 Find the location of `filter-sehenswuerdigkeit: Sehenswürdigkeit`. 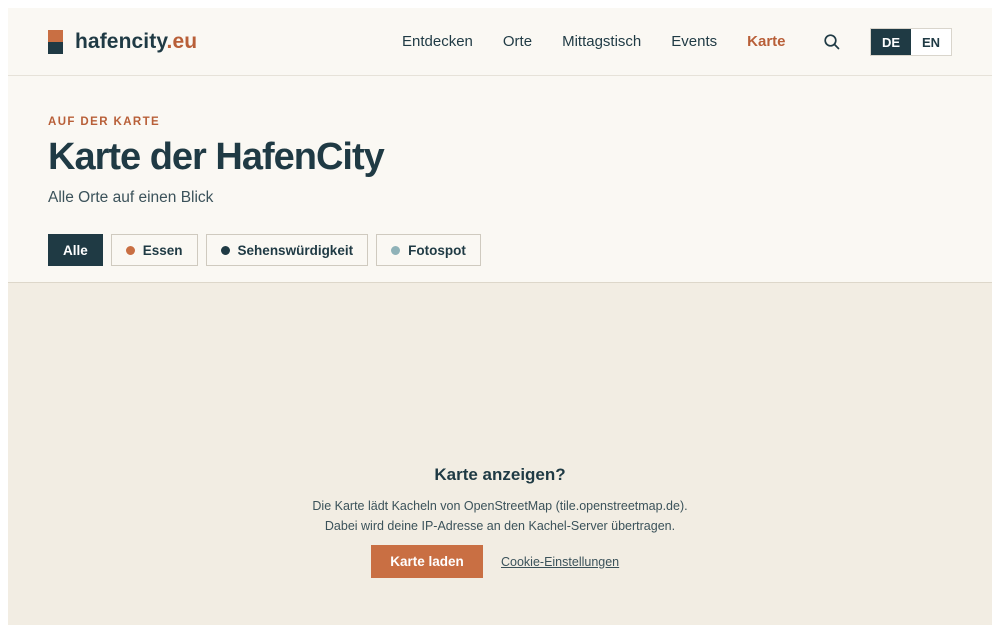

filter-sehenswuerdigkeit: Sehenswürdigkeit is located at coordinates (287, 250).